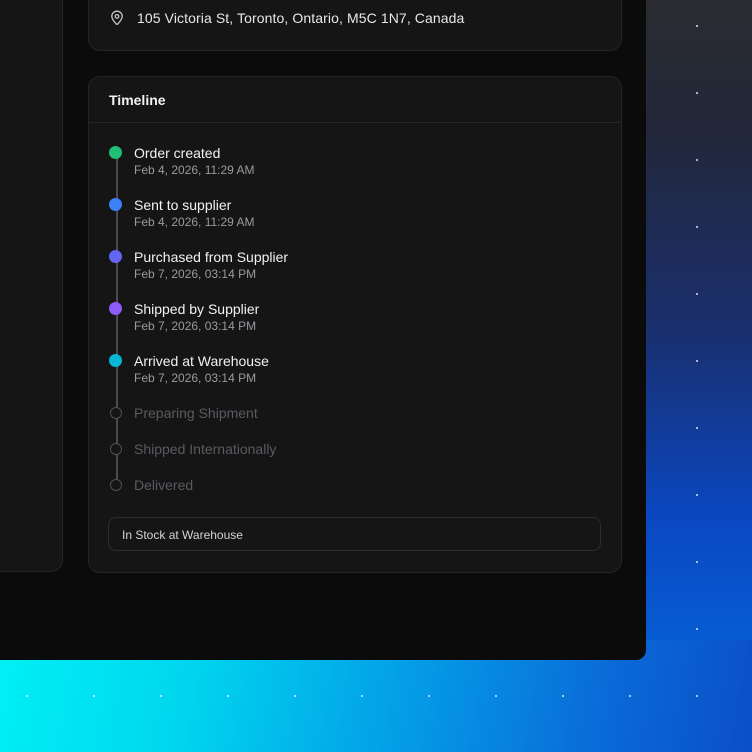 The width and height of the screenshot is (752, 752). What do you see at coordinates (201, 361) in the screenshot?
I see `step-label: Arrived at Warehouse` at bounding box center [201, 361].